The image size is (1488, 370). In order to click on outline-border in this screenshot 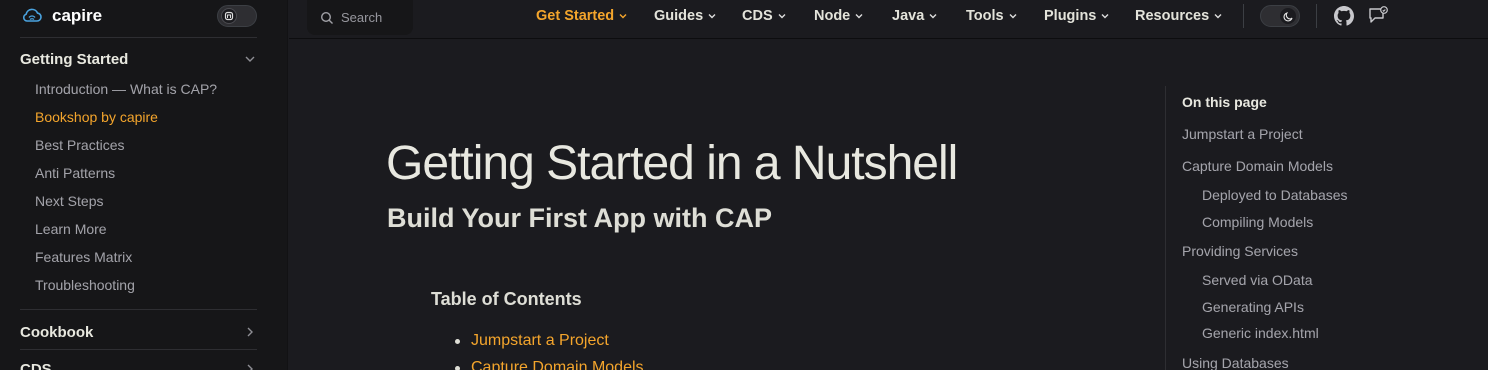, I will do `click(1165, 228)`.